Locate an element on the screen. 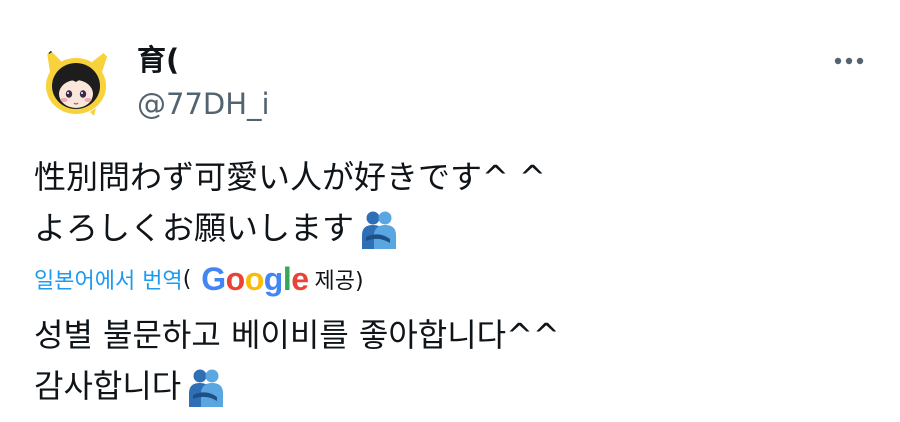 This screenshot has width=900, height=422. translation-attribution: 일본어에서 번역 ( Google 제공) is located at coordinates (199, 279).